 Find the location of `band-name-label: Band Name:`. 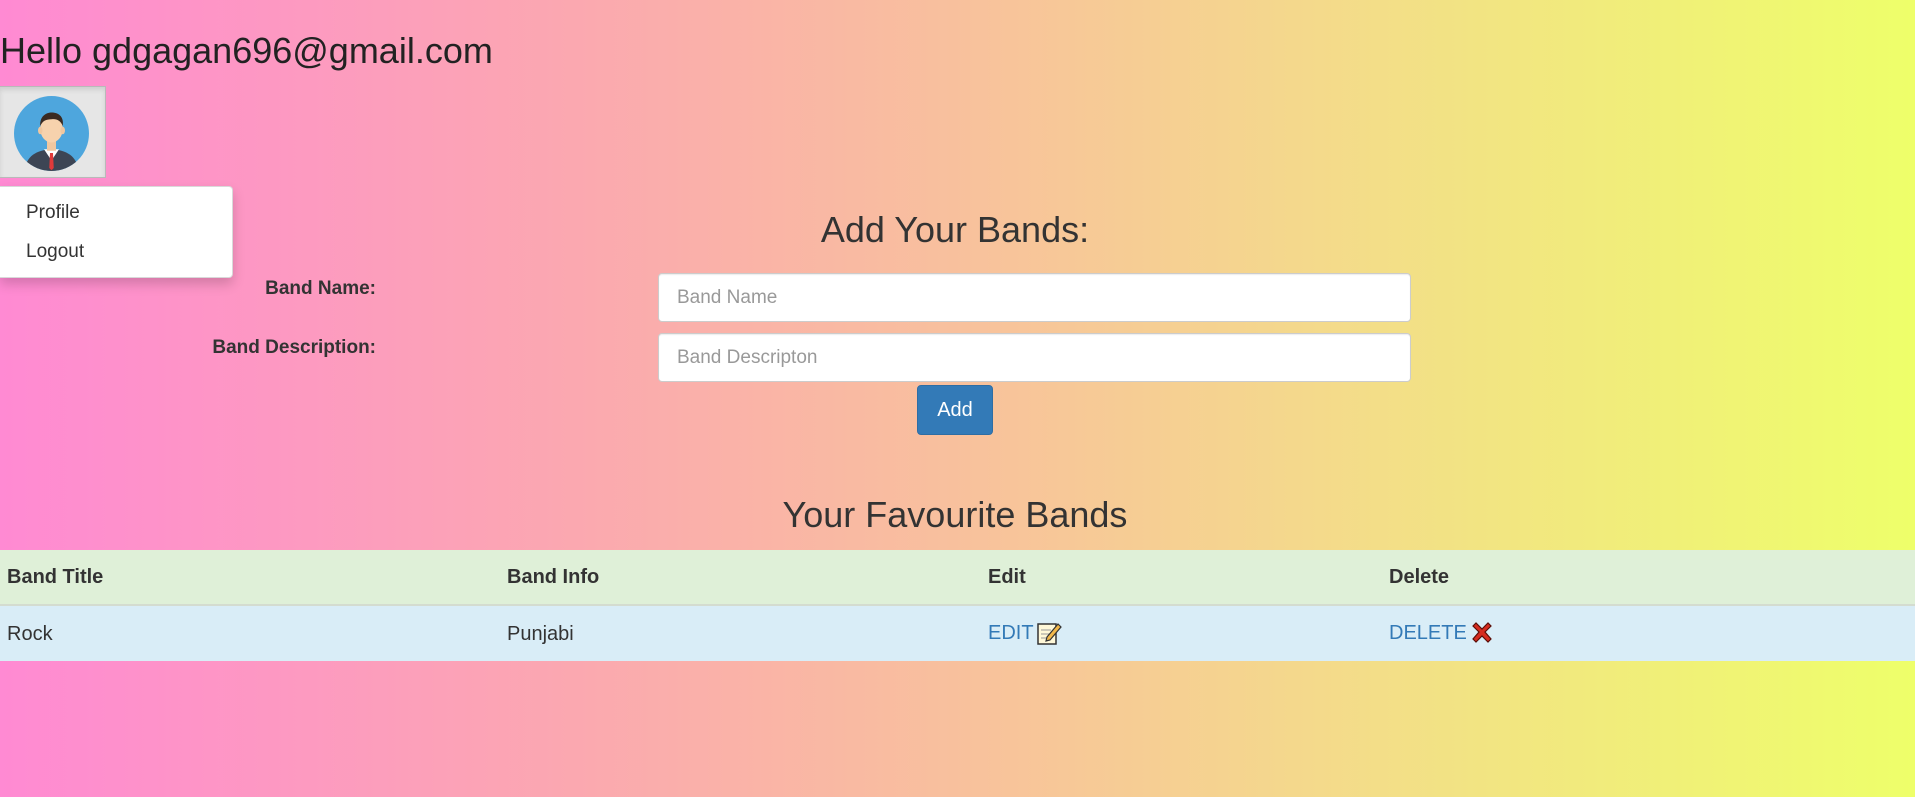

band-name-label: Band Name: is located at coordinates (320, 288).